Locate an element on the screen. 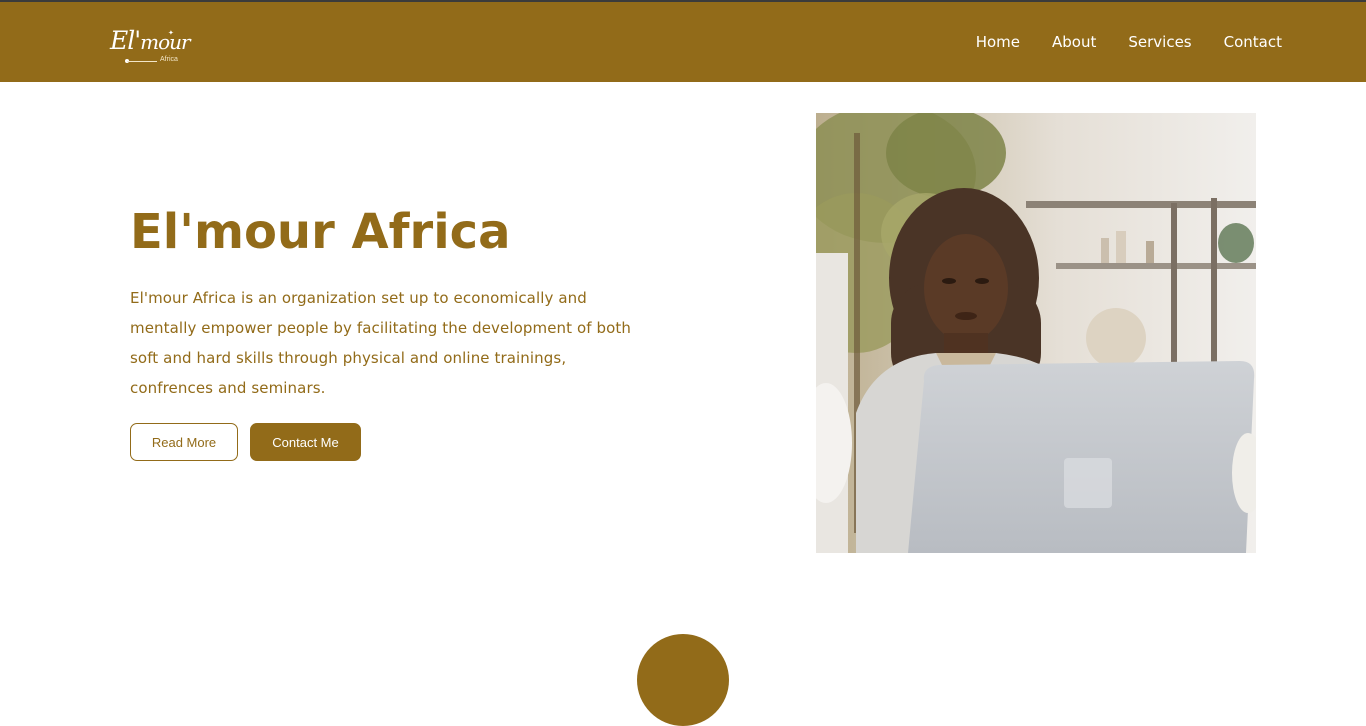  scroll-indicator-circle is located at coordinates (683, 680).